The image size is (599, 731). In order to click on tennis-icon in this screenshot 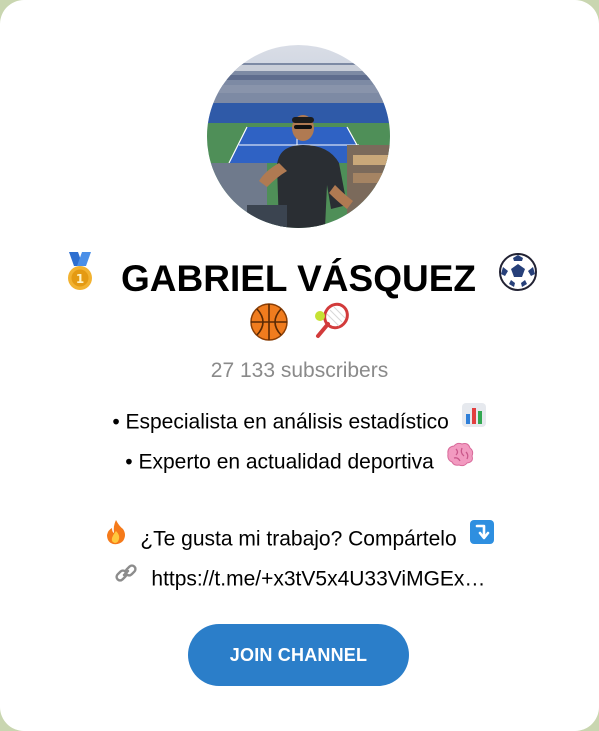, I will do `click(330, 324)`.